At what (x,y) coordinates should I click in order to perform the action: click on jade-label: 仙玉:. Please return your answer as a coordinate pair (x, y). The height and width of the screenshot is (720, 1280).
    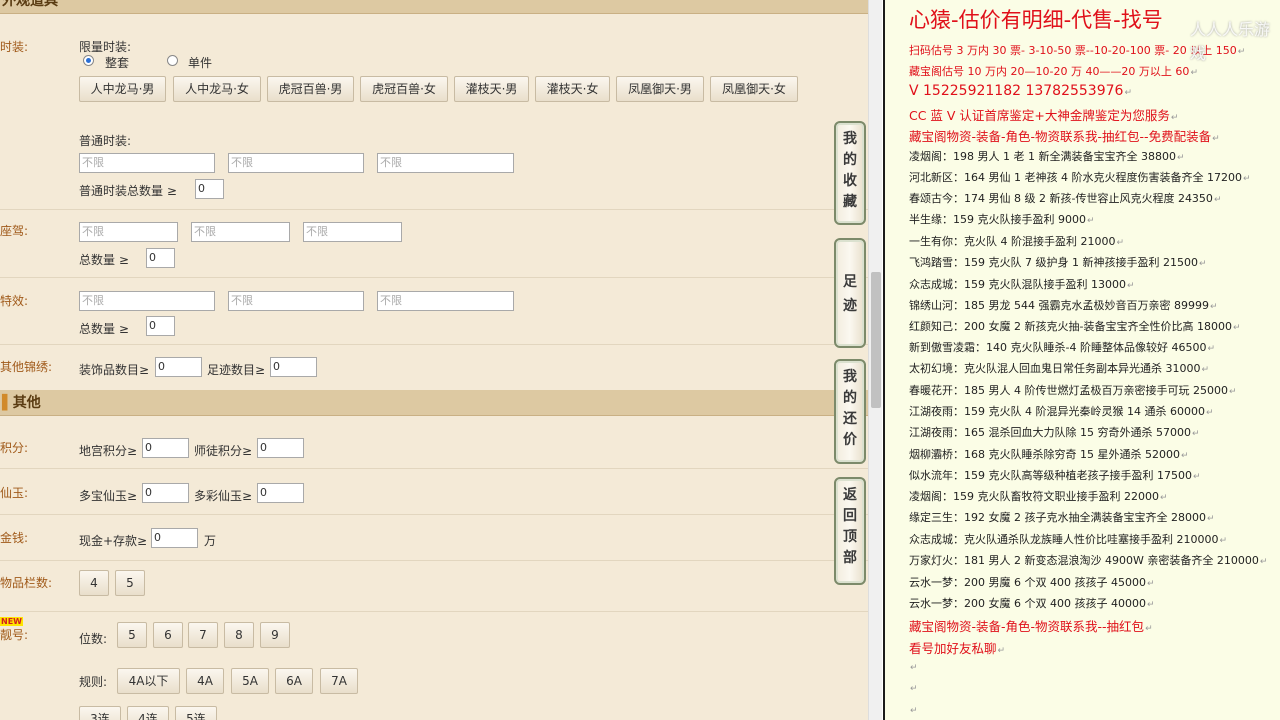
    Looking at the image, I should click on (14, 493).